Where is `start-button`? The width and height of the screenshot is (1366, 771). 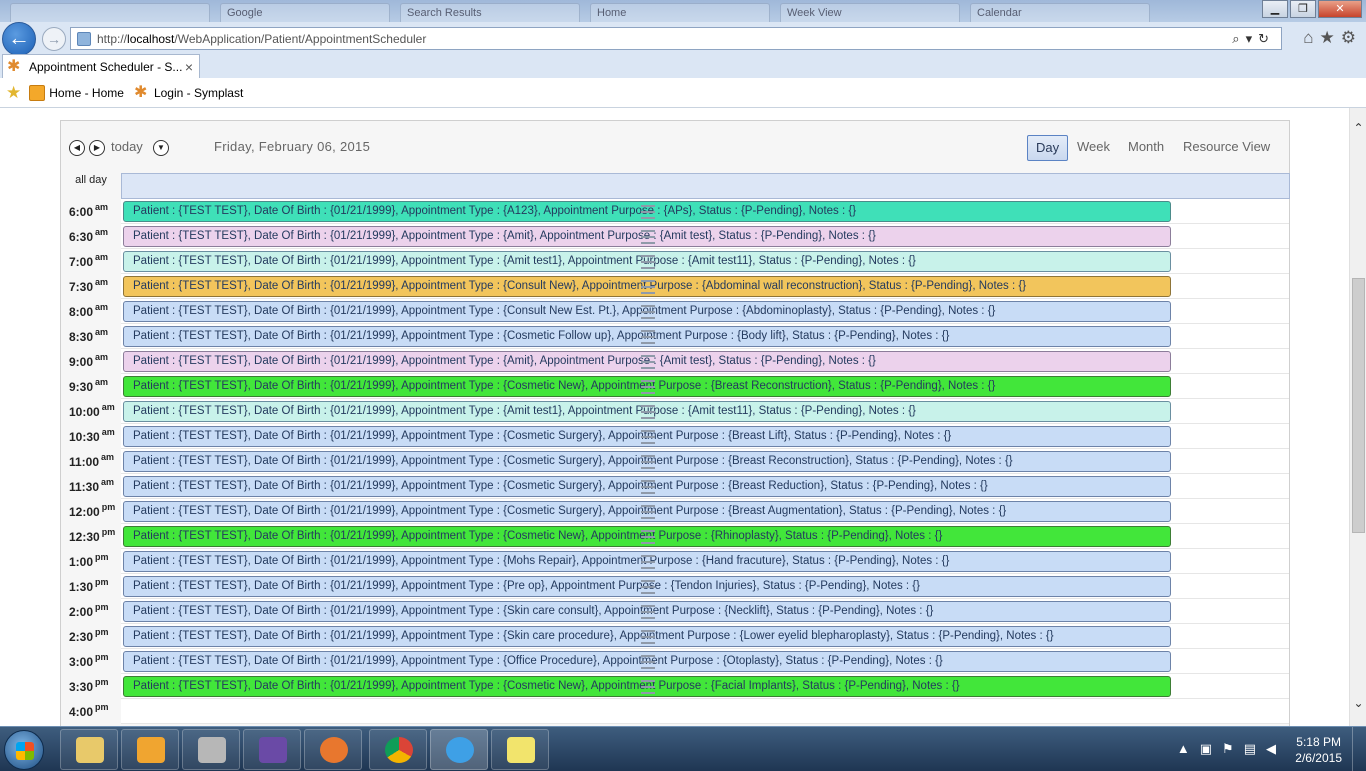
start-button is located at coordinates (24, 750).